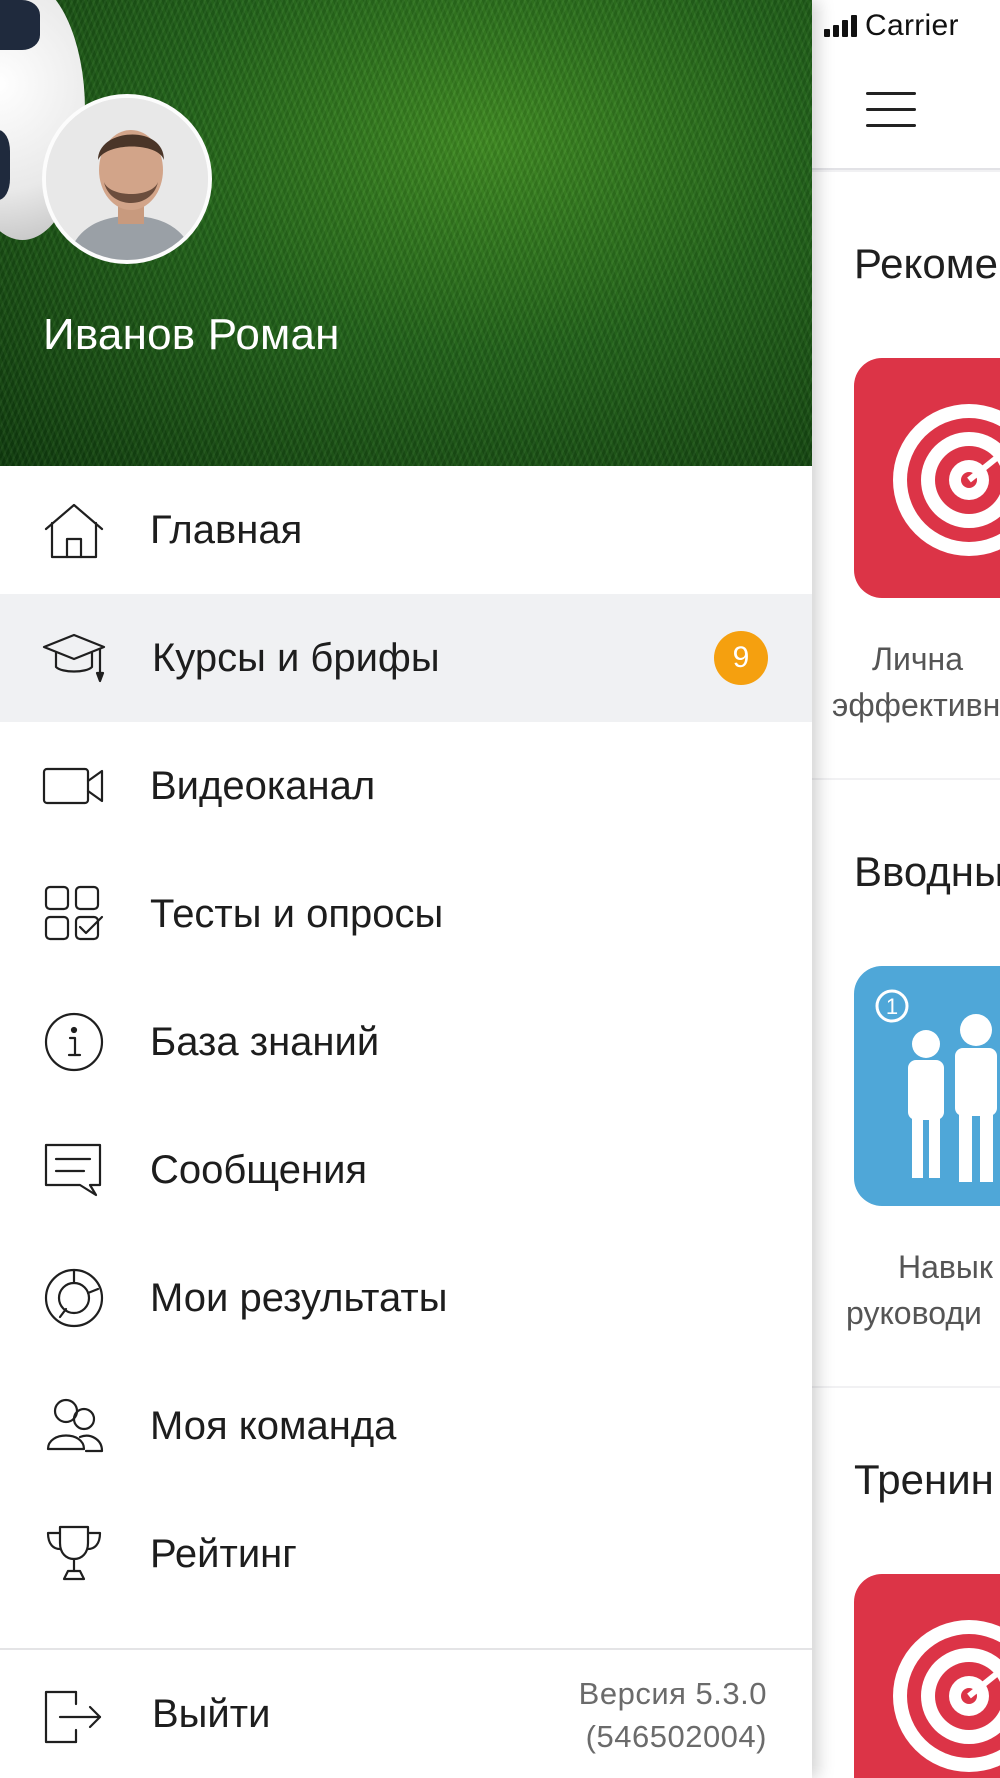 Image resolution: width=1000 pixels, height=1778 pixels. What do you see at coordinates (74, 1554) in the screenshot?
I see `trophy-icon` at bounding box center [74, 1554].